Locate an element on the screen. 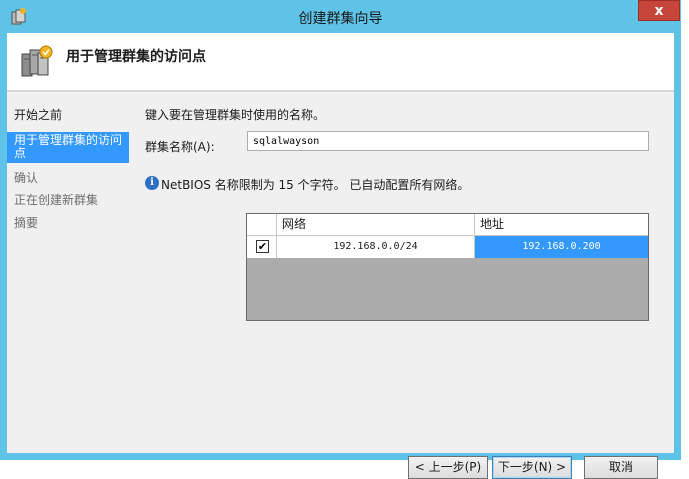  network-checkbox: ✔ is located at coordinates (262, 246).